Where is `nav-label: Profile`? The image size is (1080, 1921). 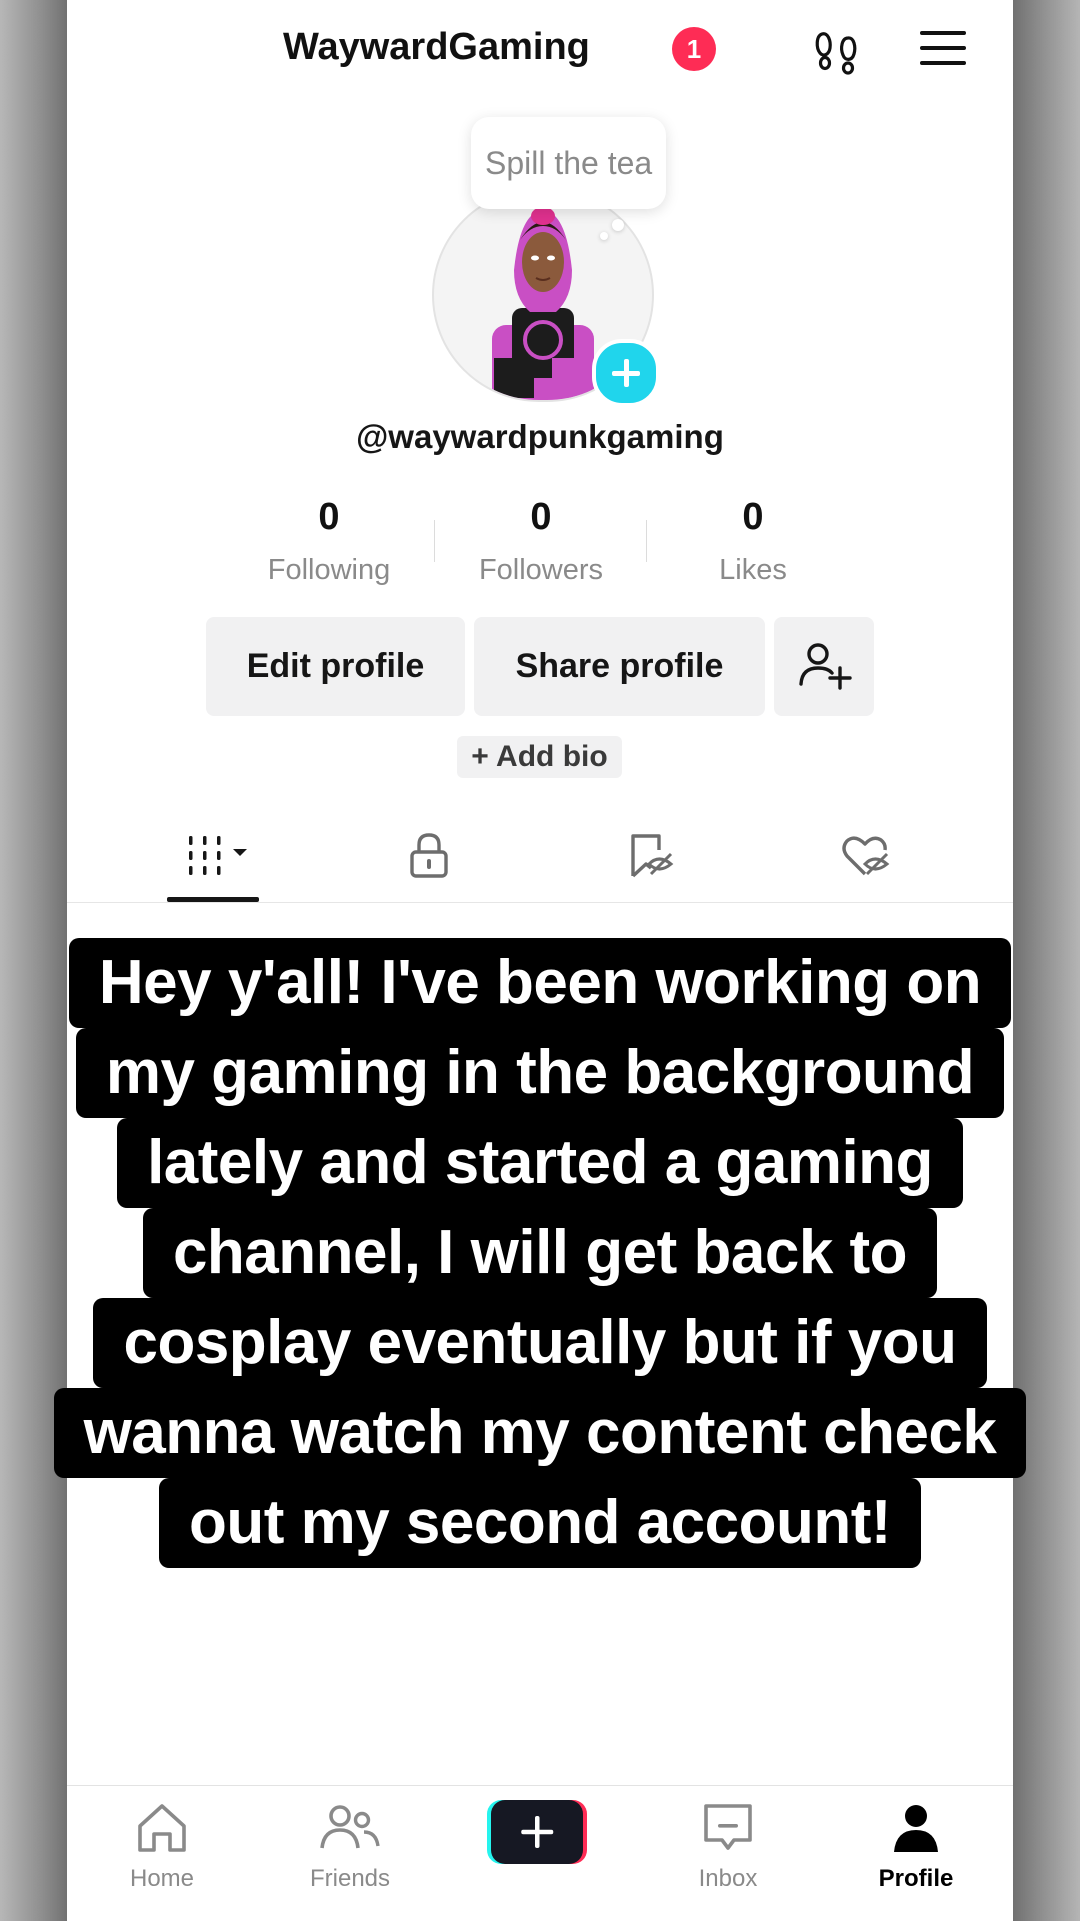 nav-label: Profile is located at coordinates (916, 1878).